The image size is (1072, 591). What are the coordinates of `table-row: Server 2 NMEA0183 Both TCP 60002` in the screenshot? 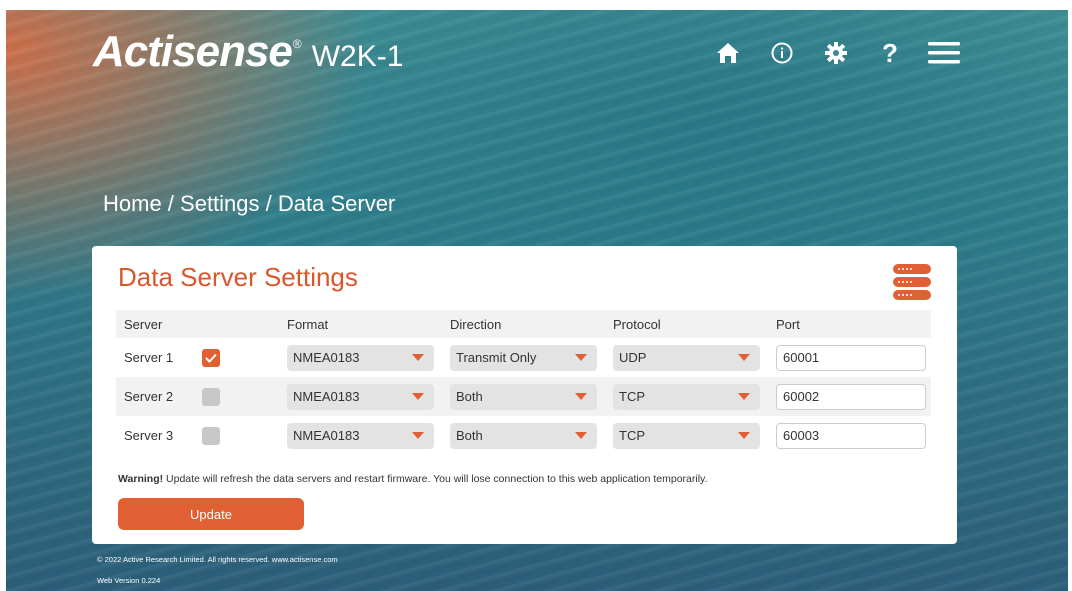 It's located at (523, 396).